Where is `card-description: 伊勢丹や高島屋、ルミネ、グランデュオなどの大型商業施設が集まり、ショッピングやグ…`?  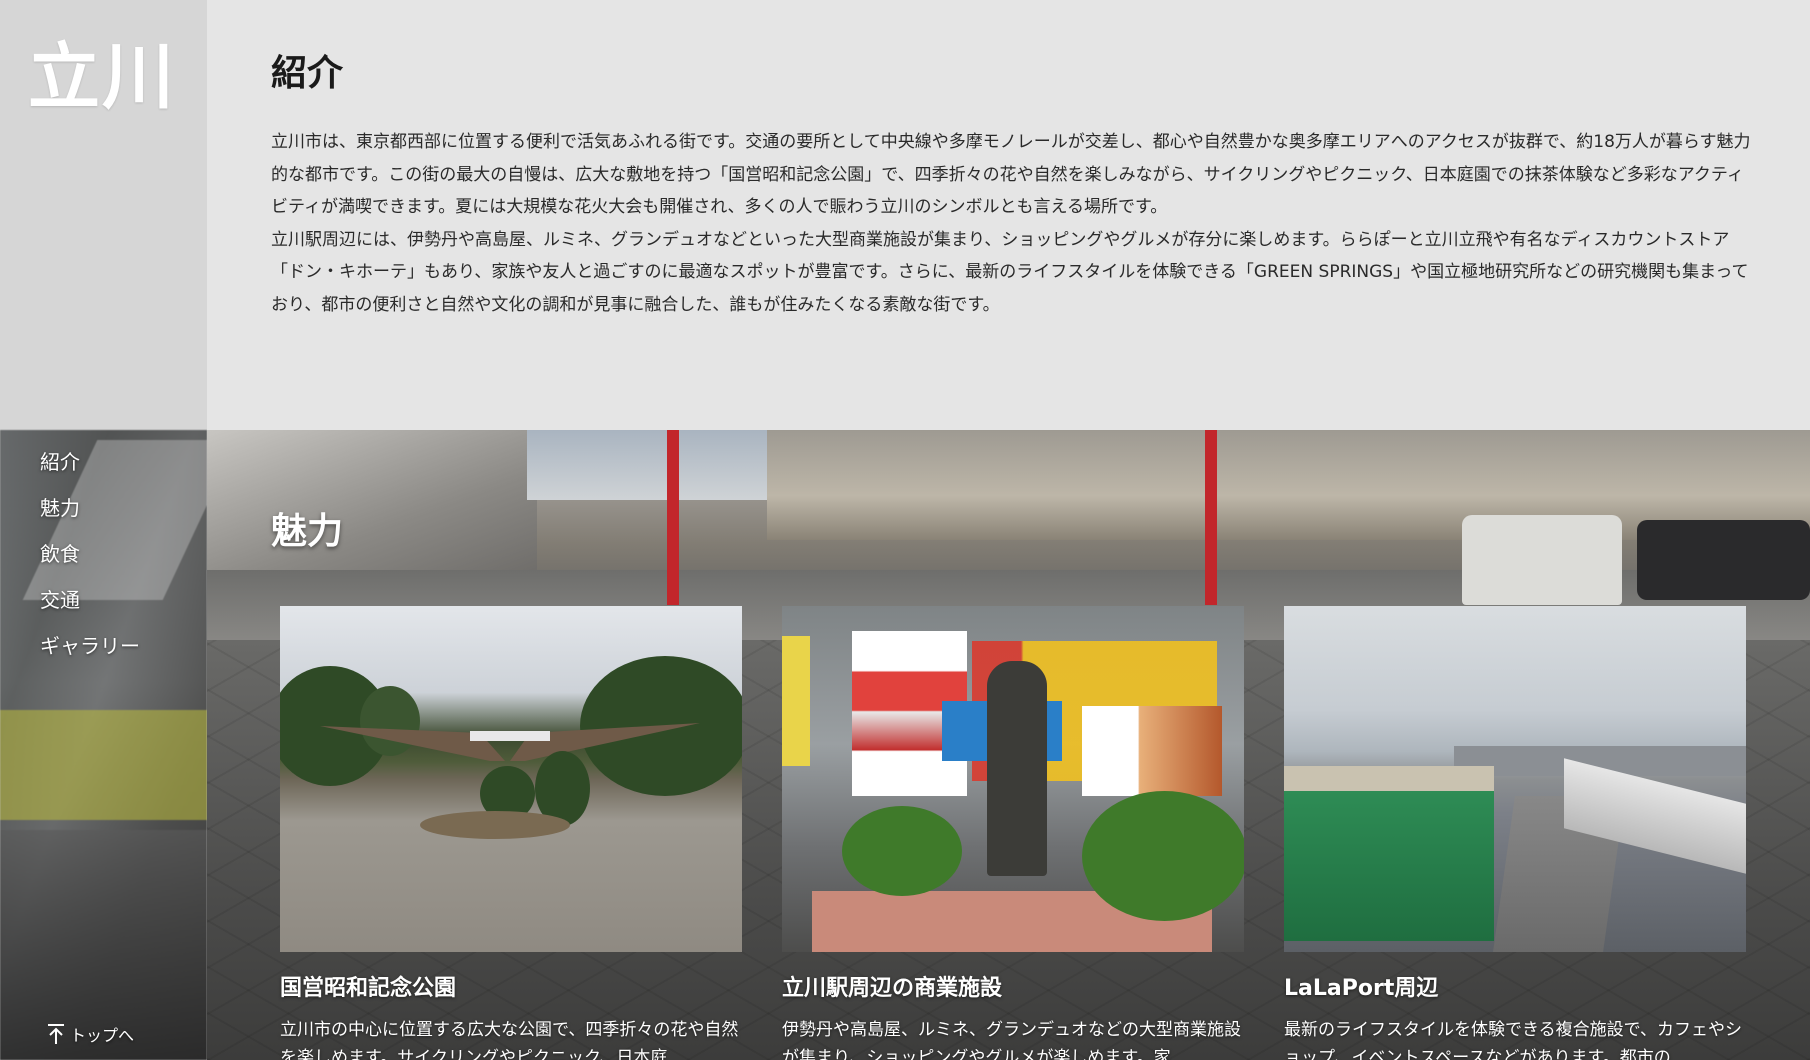 card-description: 伊勢丹や高島屋、ルミネ、グランデュオなどの大型商業施設が集まり、ショッピングやグ… is located at coordinates (1011, 1040).